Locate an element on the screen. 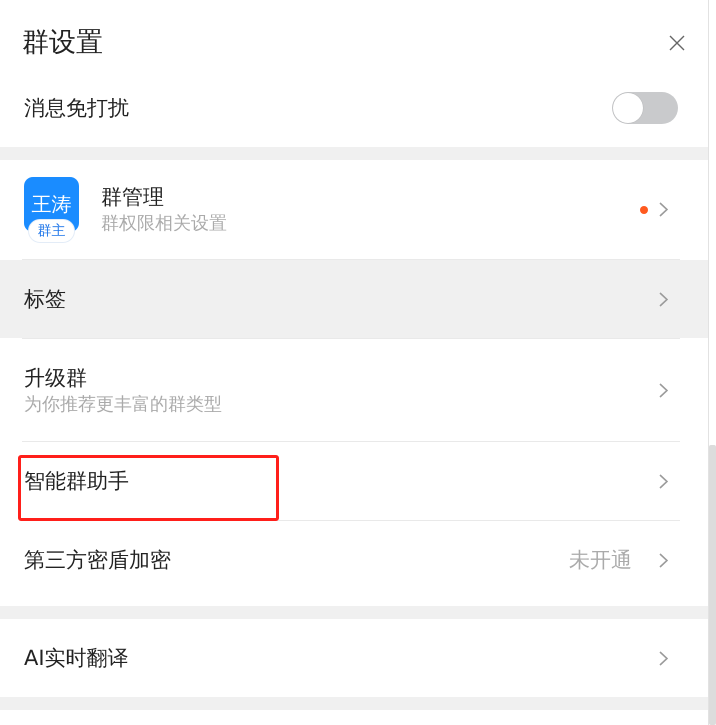  setting-description: 为你推荐更丰富的群类型 is located at coordinates (123, 404).